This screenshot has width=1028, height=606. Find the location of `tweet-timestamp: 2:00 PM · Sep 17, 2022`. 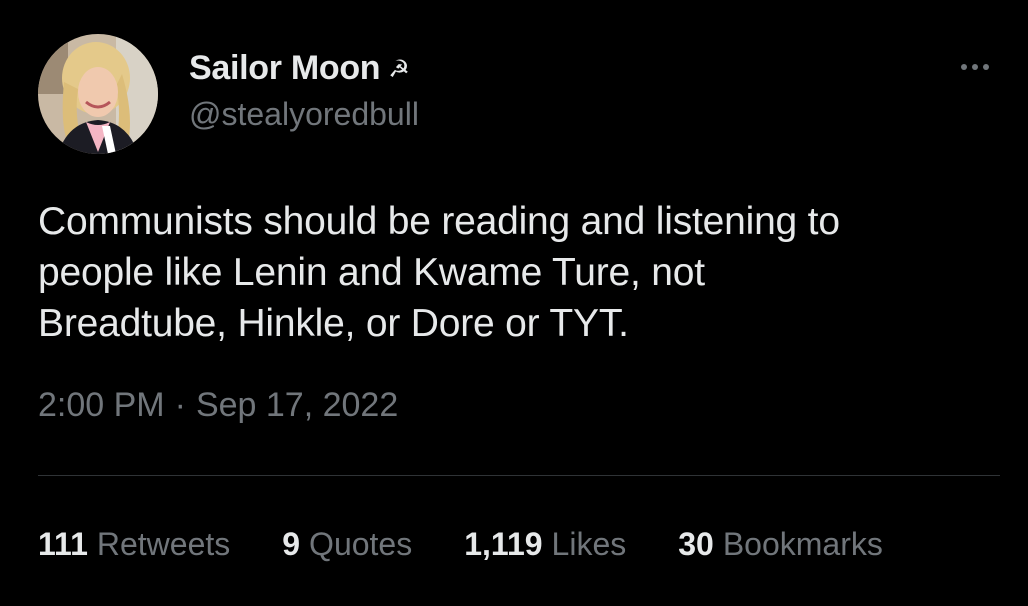

tweet-timestamp: 2:00 PM · Sep 17, 2022 is located at coordinates (218, 405).